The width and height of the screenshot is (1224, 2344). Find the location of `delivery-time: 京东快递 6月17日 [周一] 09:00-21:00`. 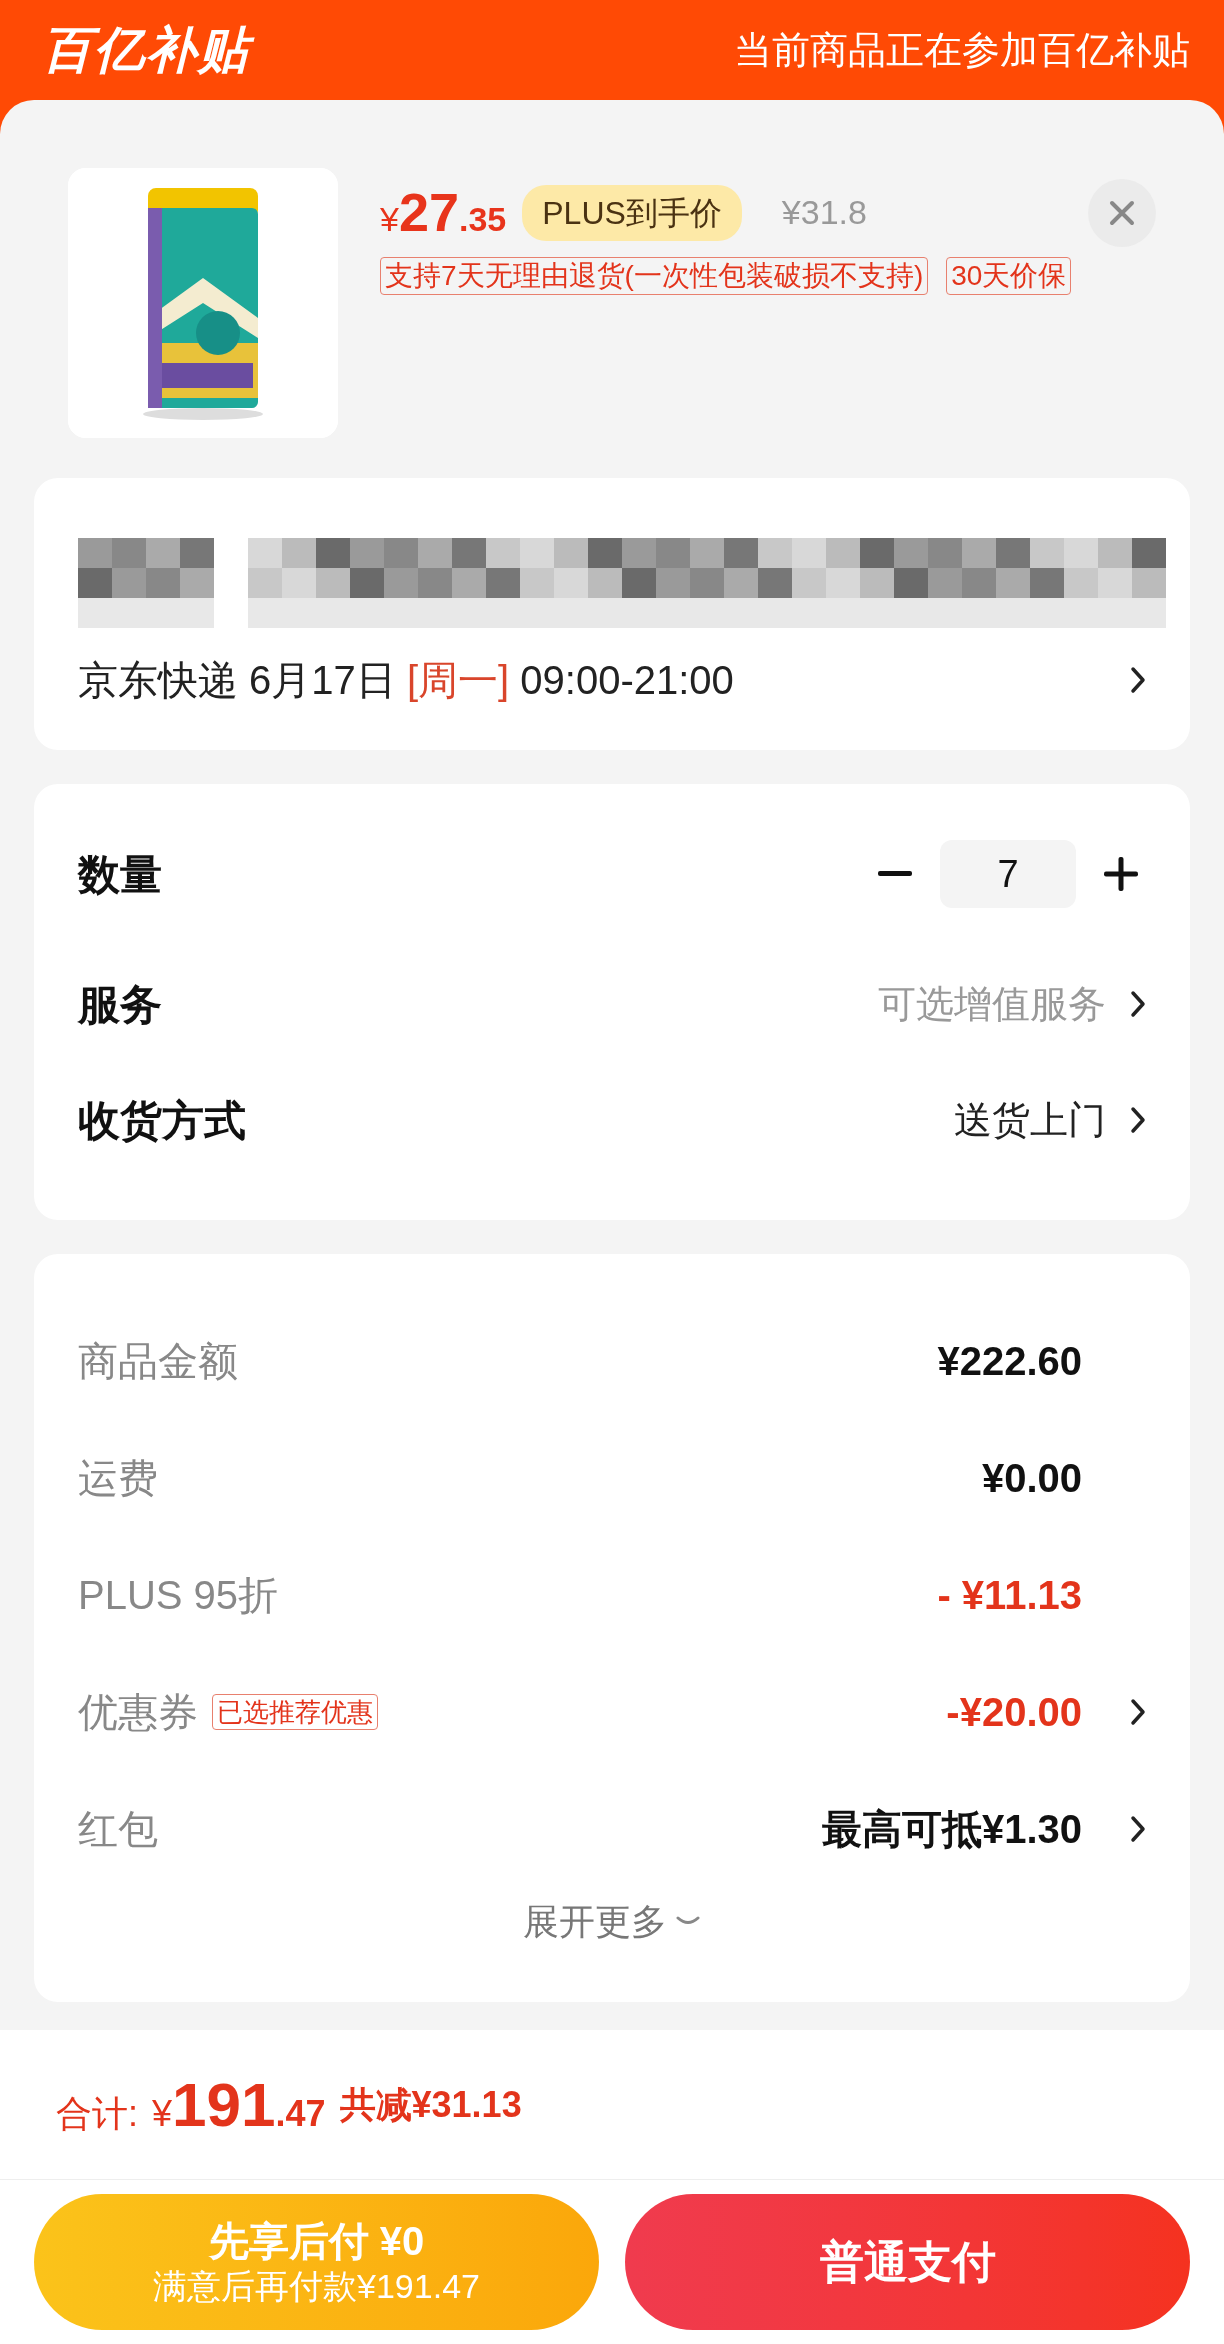

delivery-time: 京东快递 6月17日 [周一] 09:00-21:00 is located at coordinates (604, 680).